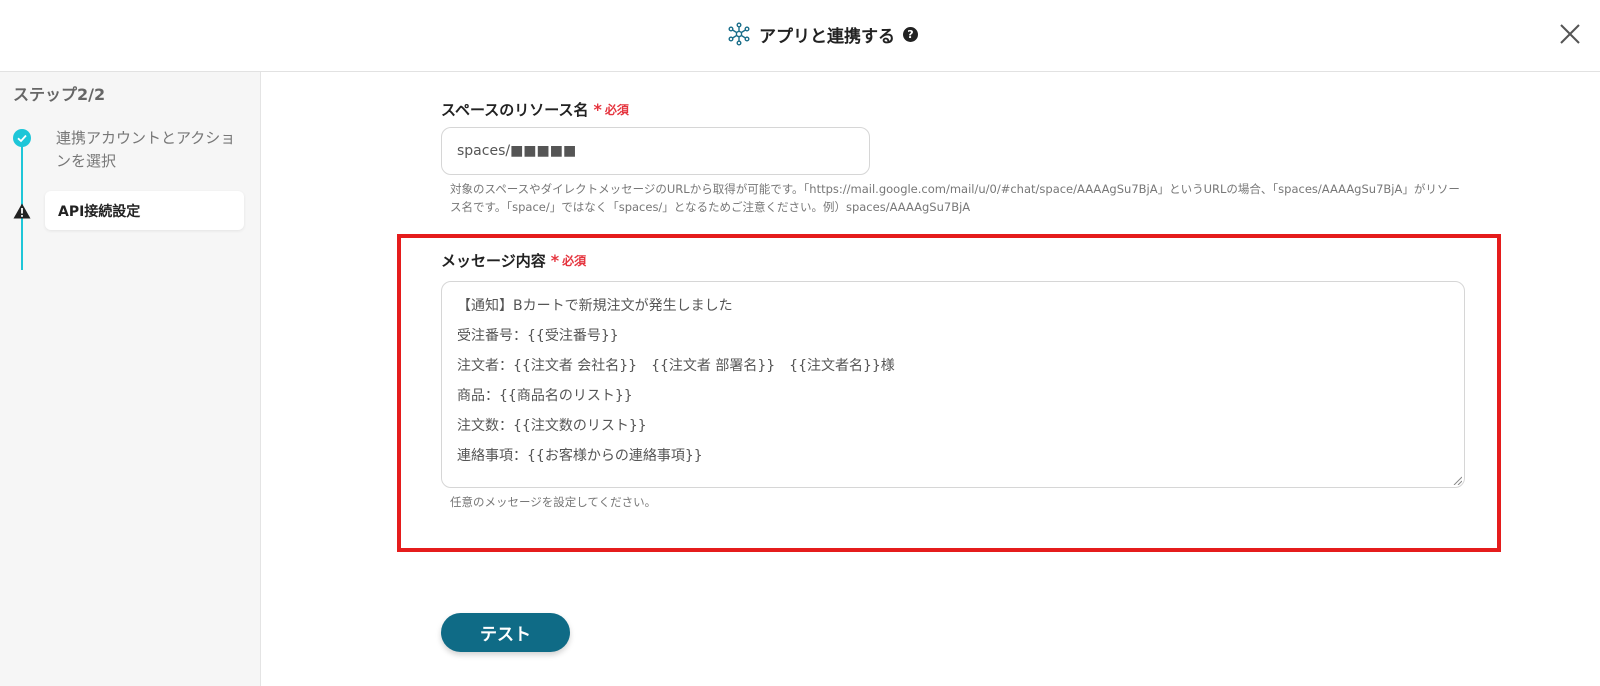  What do you see at coordinates (505, 632) in the screenshot?
I see `test-button: テスト` at bounding box center [505, 632].